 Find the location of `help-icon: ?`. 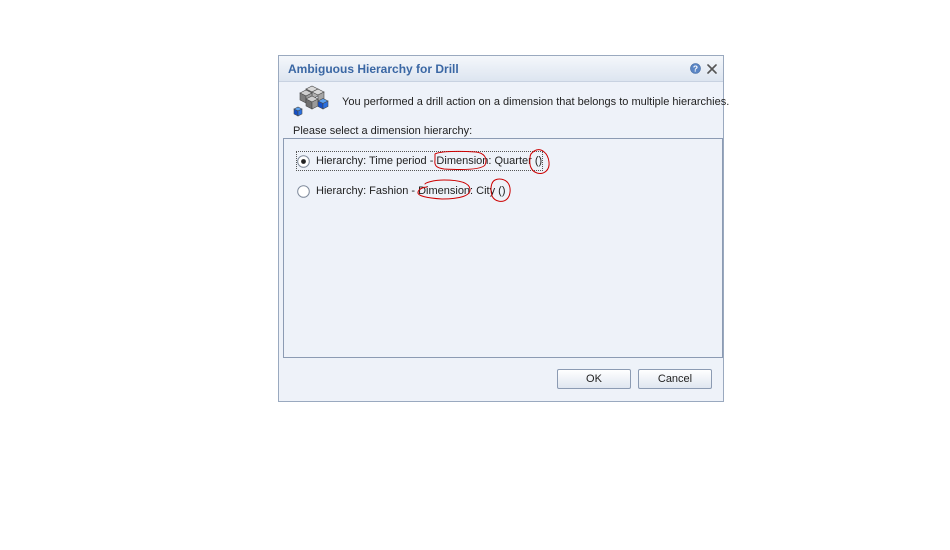

help-icon: ? is located at coordinates (695, 68).